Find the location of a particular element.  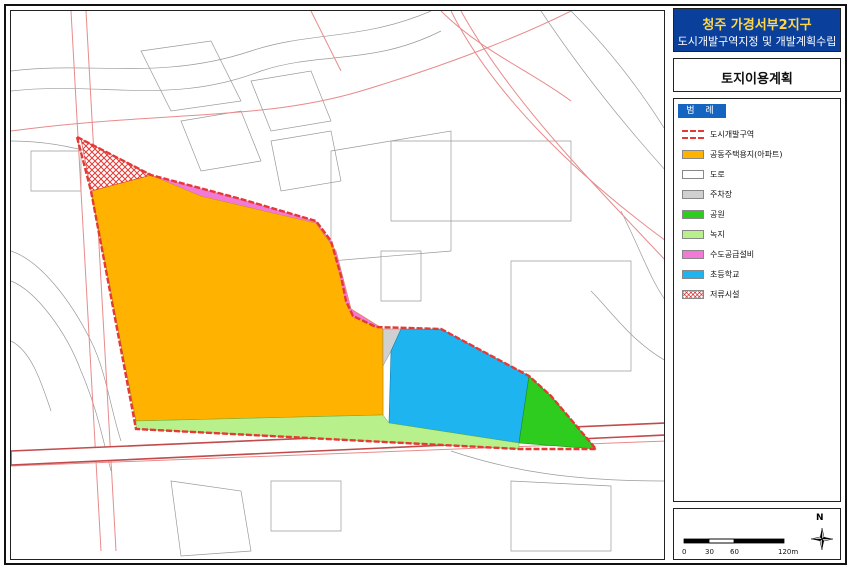

legend-item: 저류시설 is located at coordinates (732, 294).